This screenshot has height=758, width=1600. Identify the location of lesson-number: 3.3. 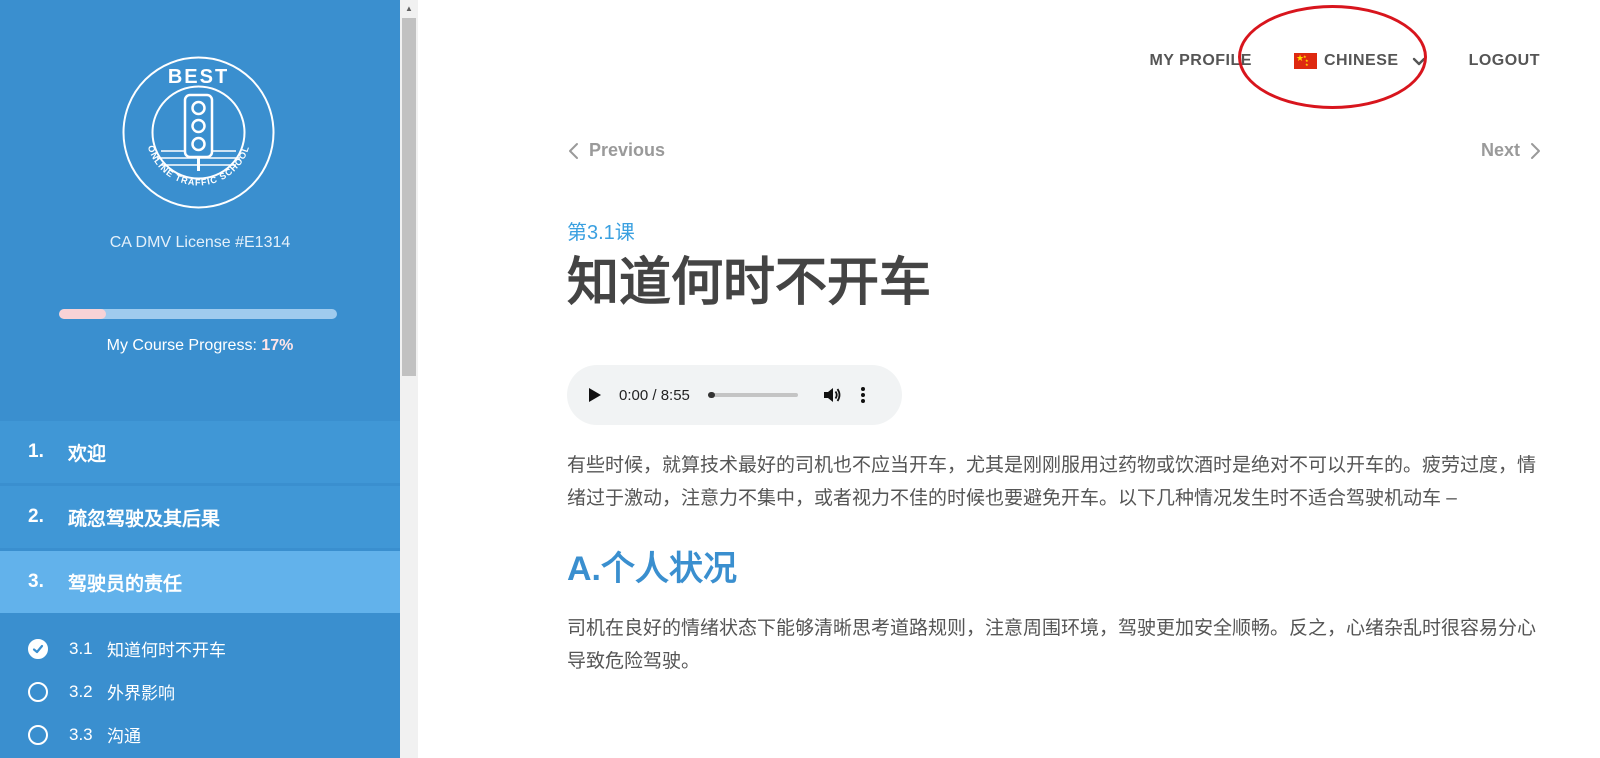
(81, 734).